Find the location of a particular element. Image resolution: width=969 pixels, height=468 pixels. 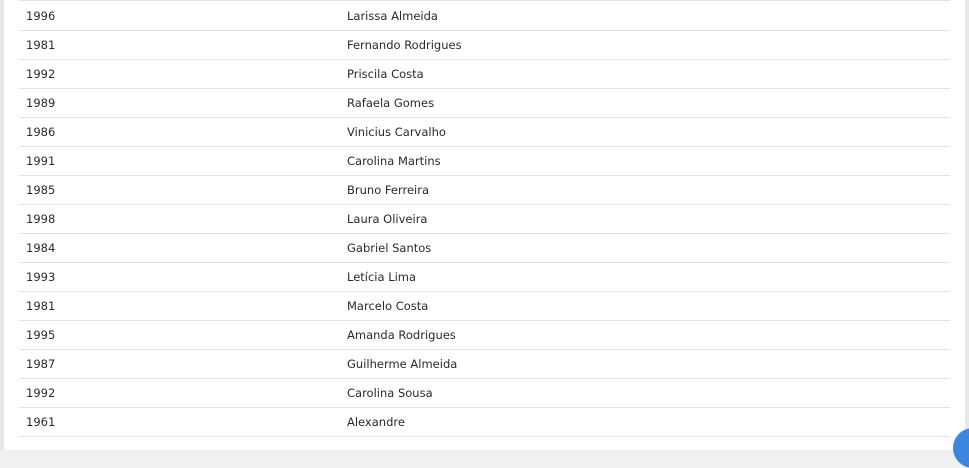

name-cell: Marcelo Costa is located at coordinates (648, 306).